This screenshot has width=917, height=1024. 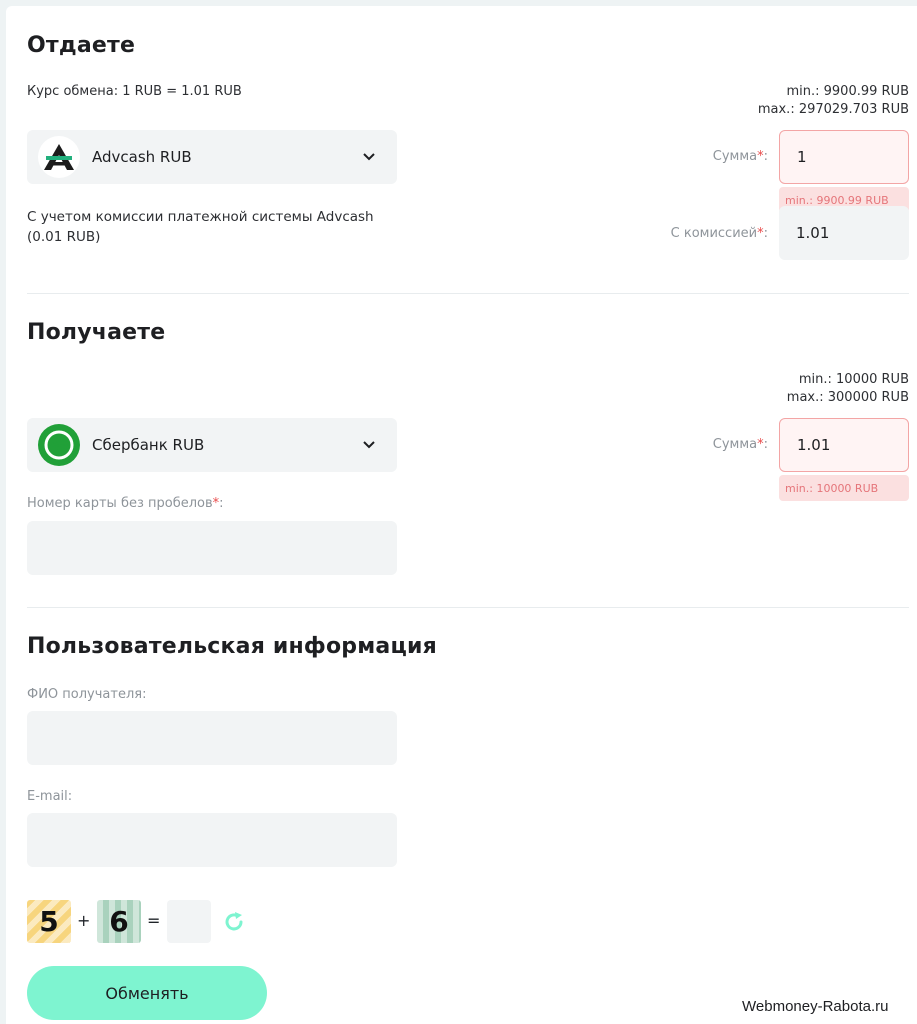 What do you see at coordinates (212, 840) in the screenshot?
I see `email-input` at bounding box center [212, 840].